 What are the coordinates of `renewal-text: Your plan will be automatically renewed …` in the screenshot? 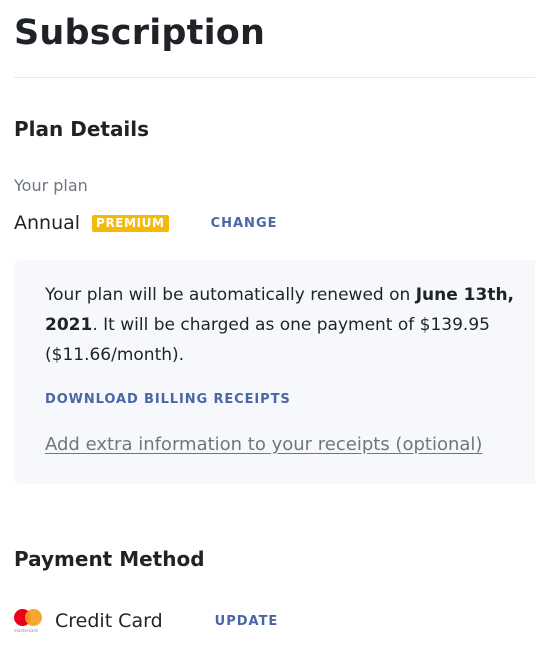 It's located at (280, 325).